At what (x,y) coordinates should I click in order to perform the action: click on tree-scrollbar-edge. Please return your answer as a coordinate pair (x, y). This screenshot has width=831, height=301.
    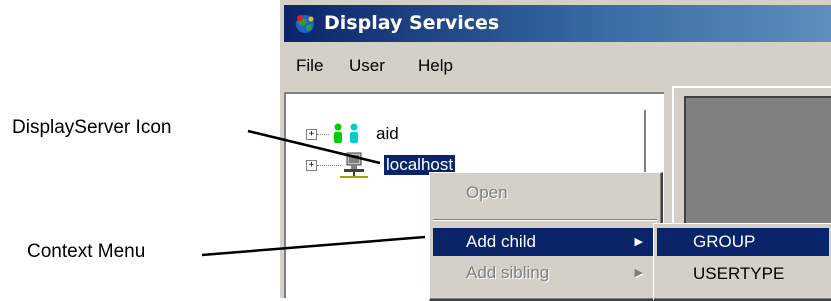
    Looking at the image, I should click on (648, 145).